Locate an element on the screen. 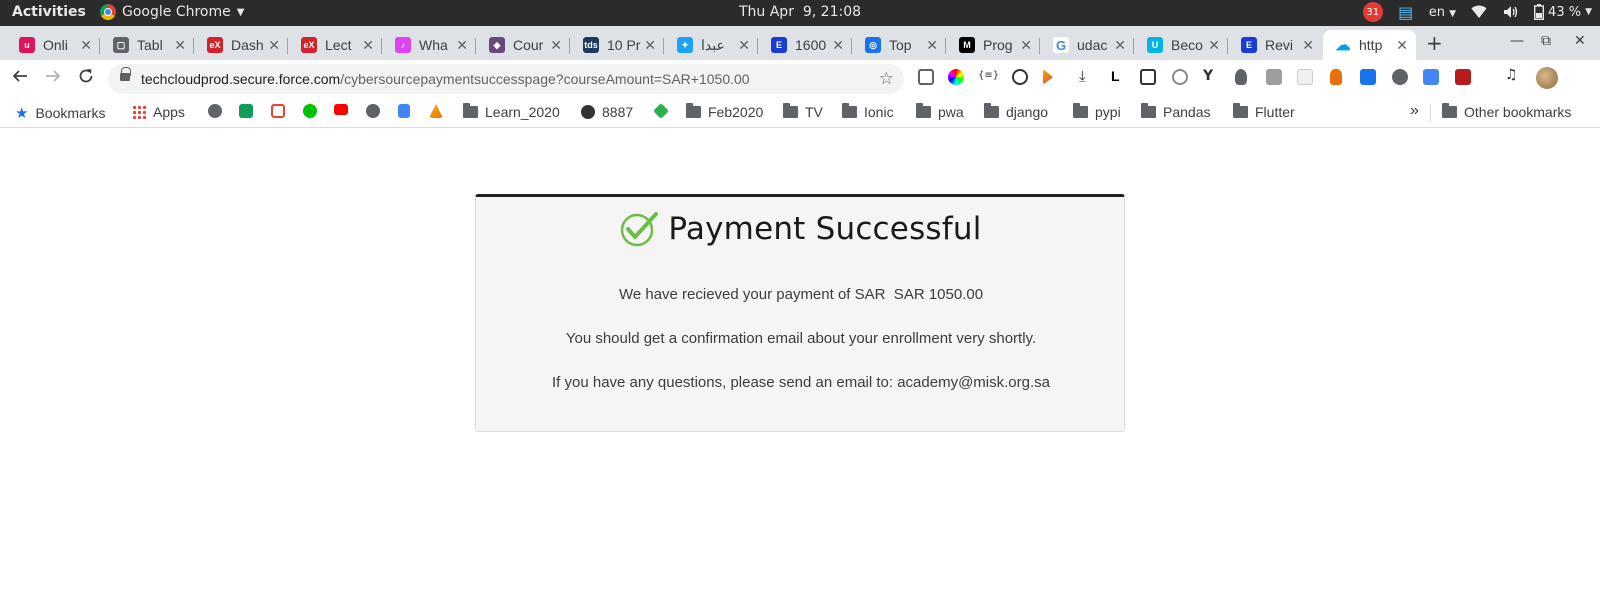  extension-glasses-icon is located at coordinates (1400, 77).